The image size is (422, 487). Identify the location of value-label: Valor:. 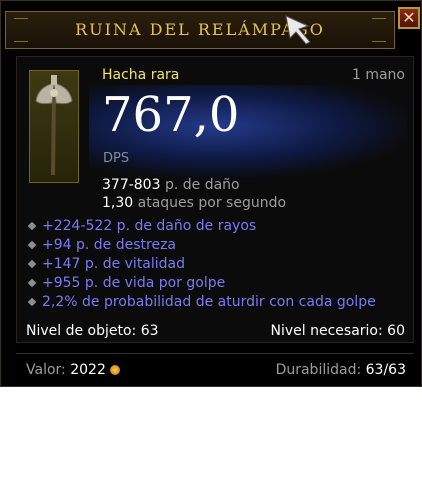
(46, 370).